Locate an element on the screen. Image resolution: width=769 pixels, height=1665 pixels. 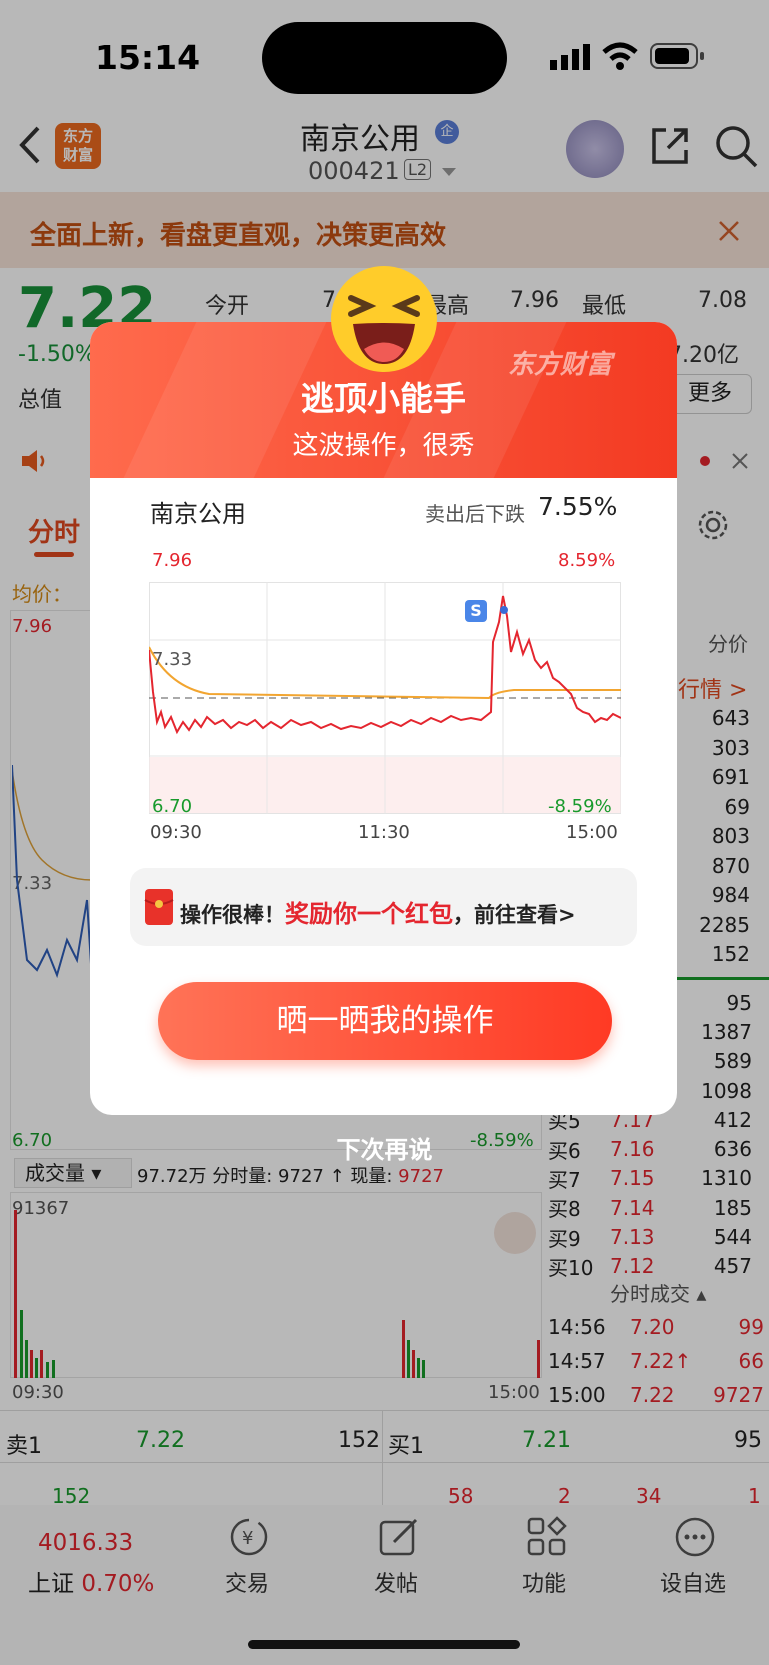
drop-value: 7.55% is located at coordinates (578, 506).